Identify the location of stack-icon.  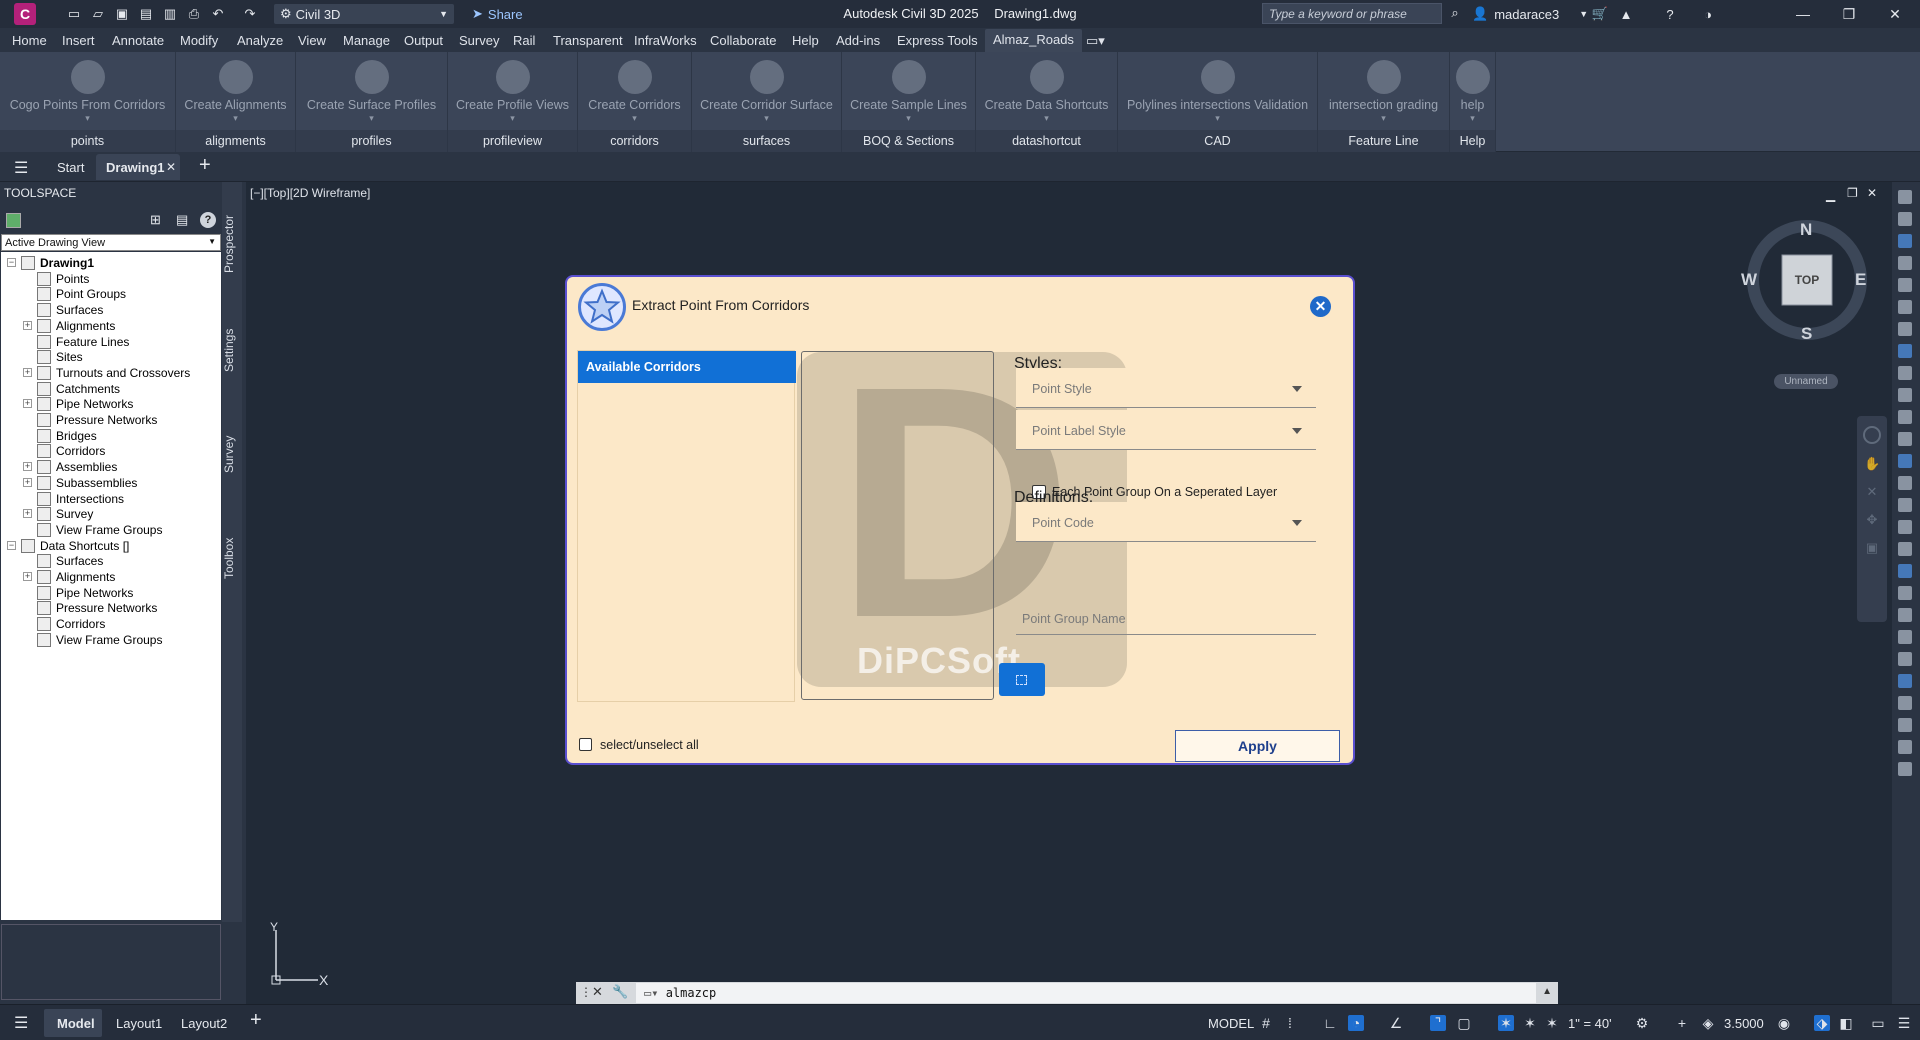
(1905, 747).